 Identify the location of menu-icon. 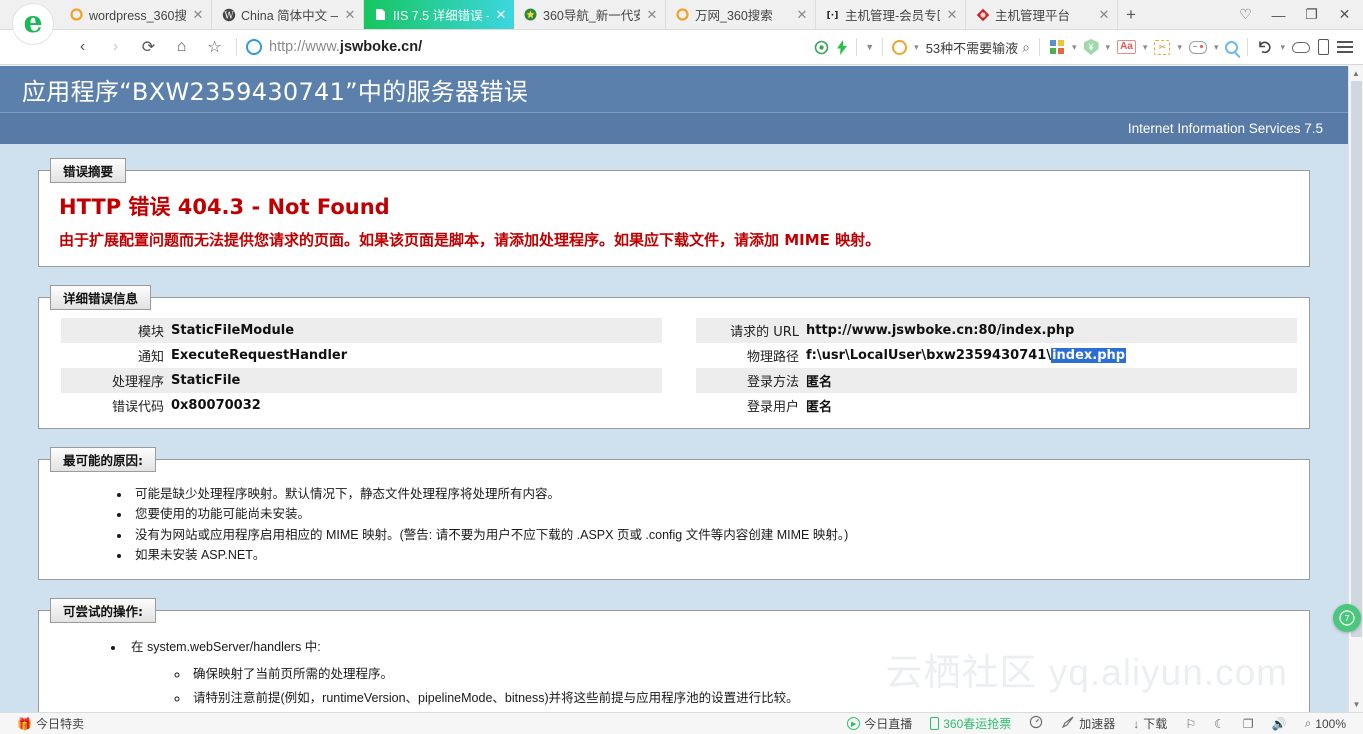
(1345, 47).